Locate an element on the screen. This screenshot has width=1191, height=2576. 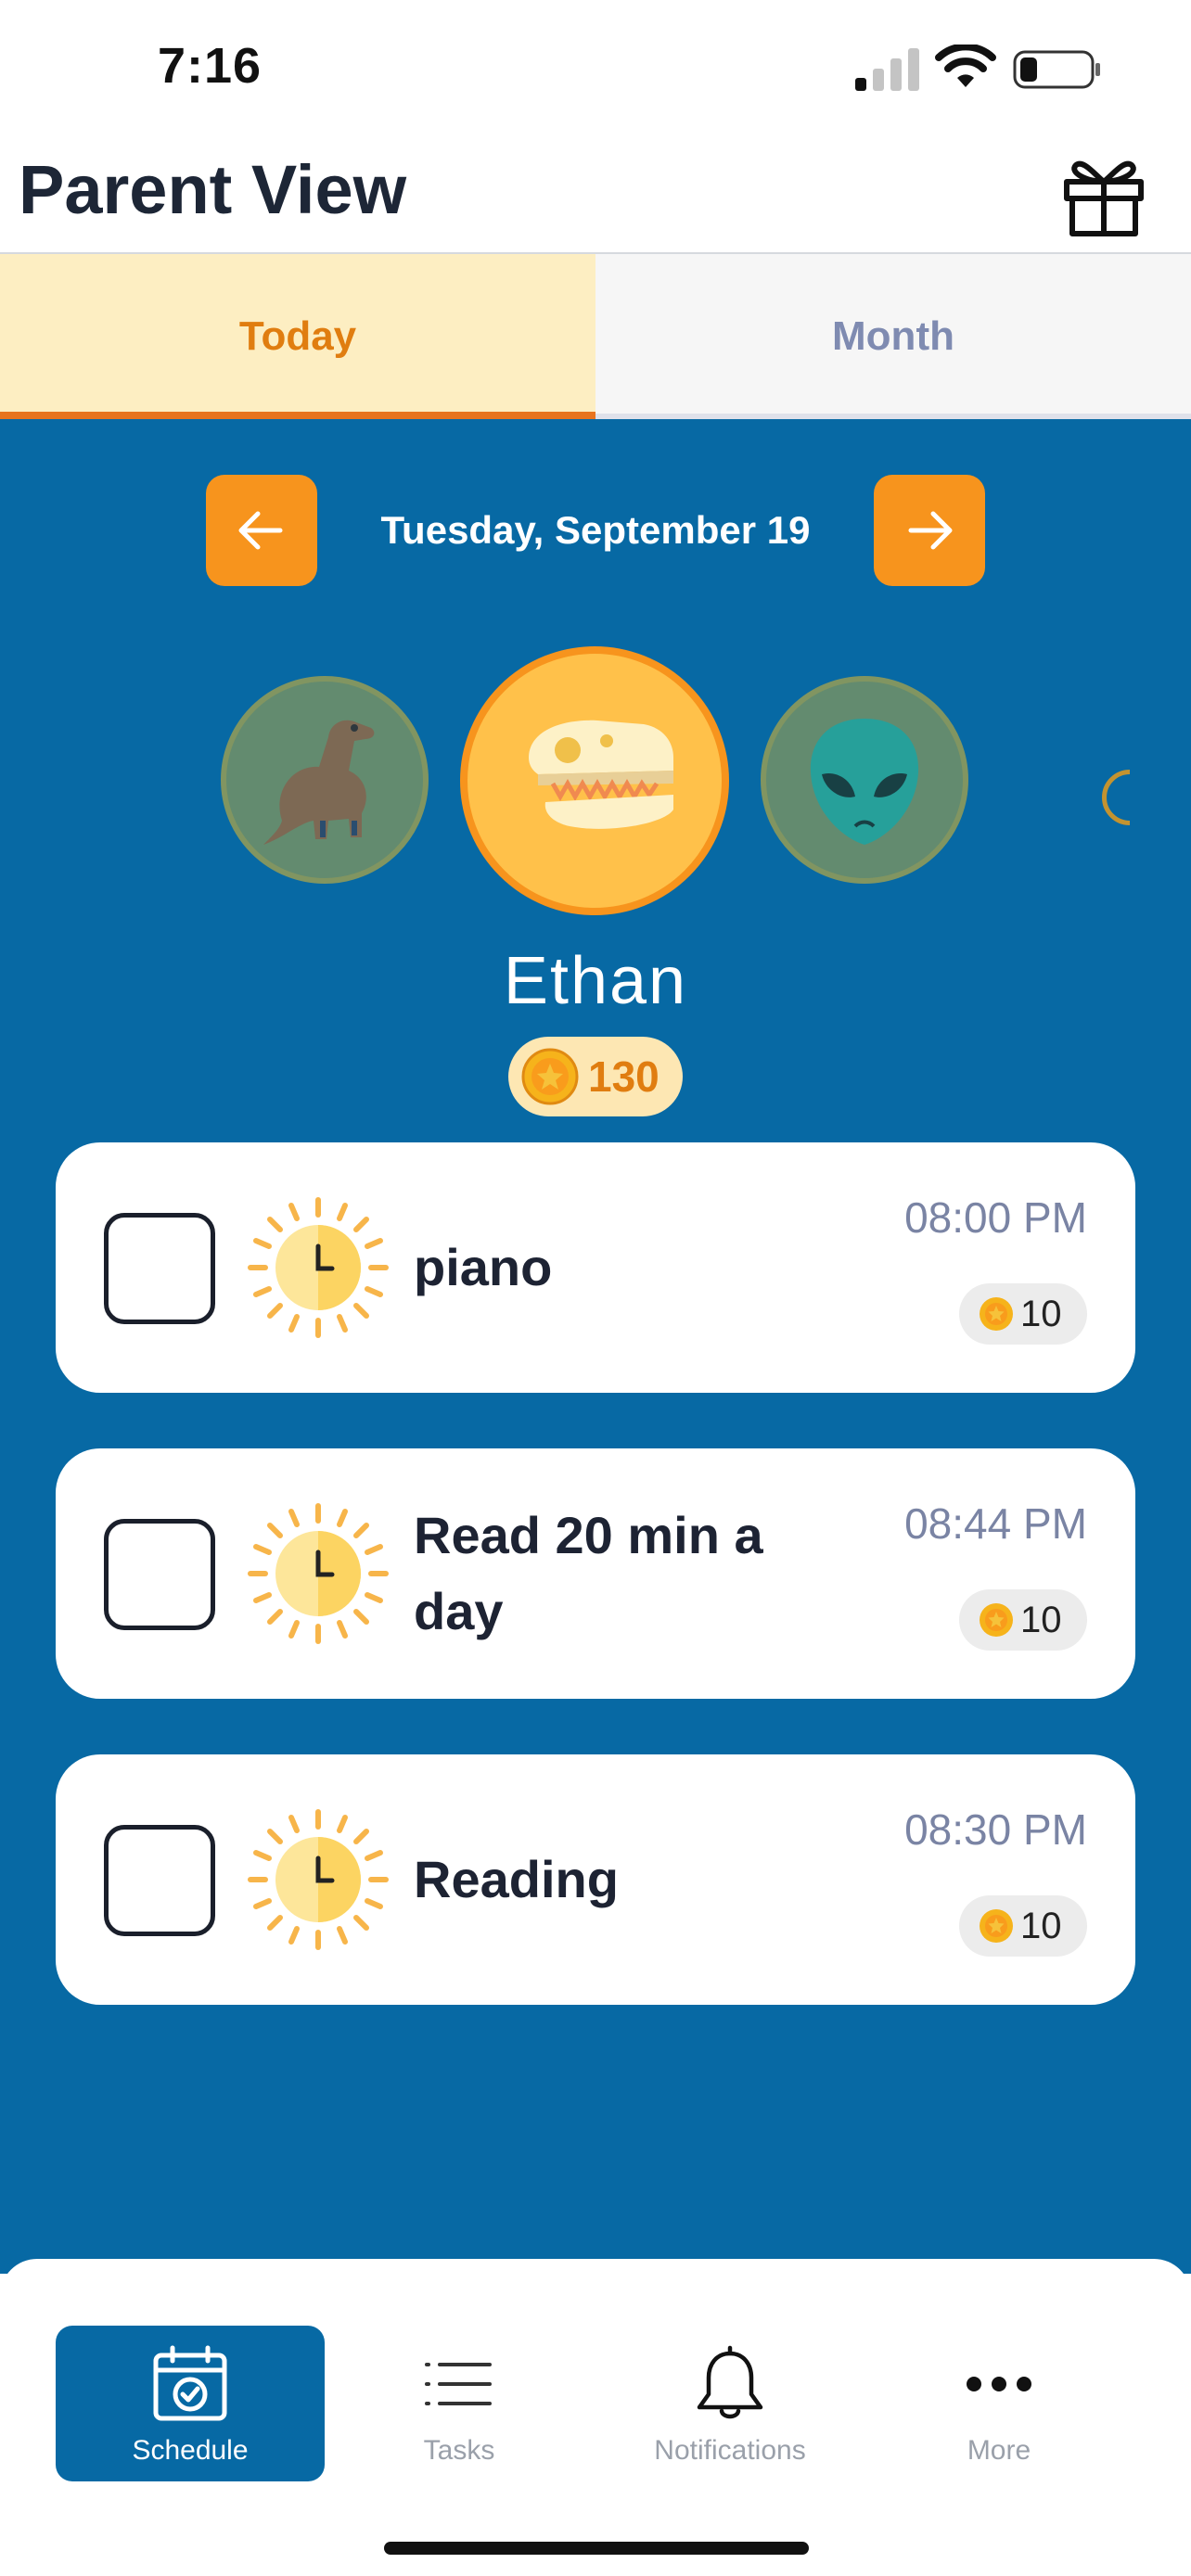
alien-icon is located at coordinates (864, 782).